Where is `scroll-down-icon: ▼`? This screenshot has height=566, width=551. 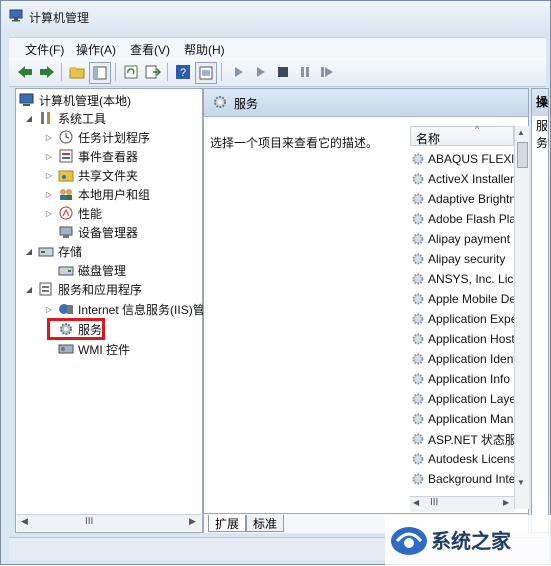 scroll-down-icon: ▼ is located at coordinates (521, 482).